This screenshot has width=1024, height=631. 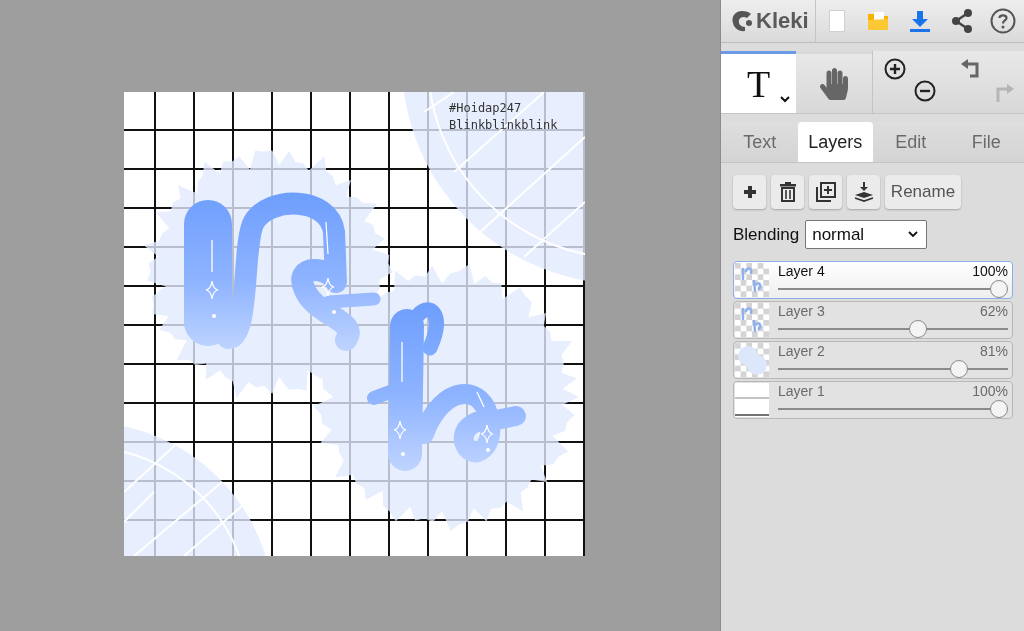 I want to click on trash-icon, so click(x=787, y=192).